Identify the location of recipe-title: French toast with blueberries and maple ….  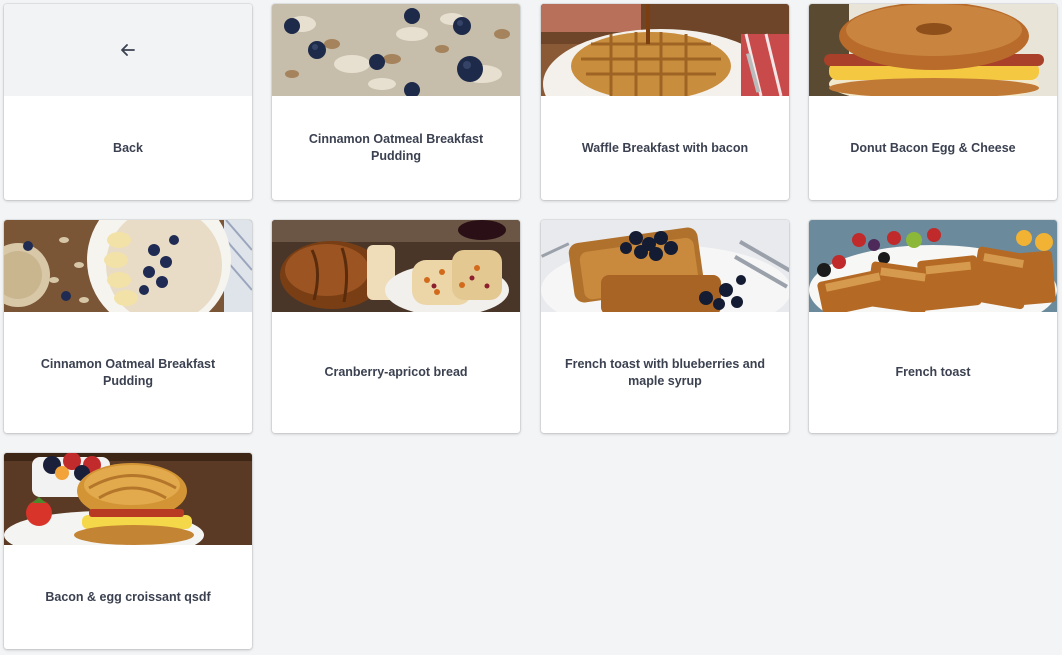
(665, 372).